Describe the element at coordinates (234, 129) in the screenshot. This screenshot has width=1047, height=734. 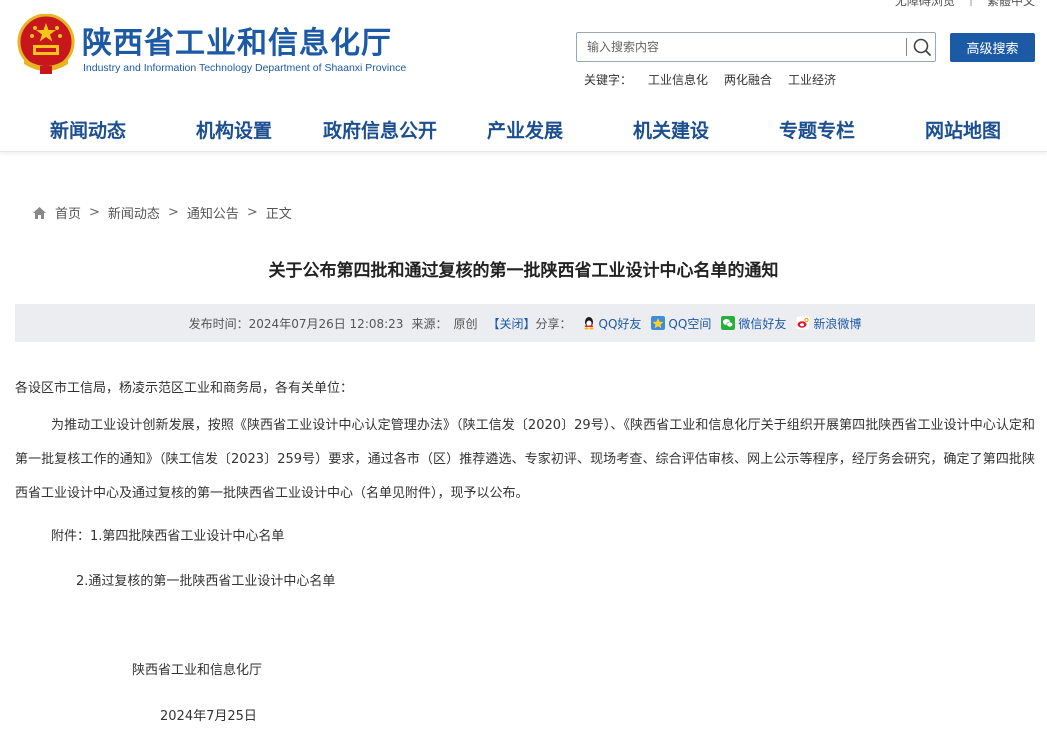
I see `nav-item-organization: 机构设置` at that location.